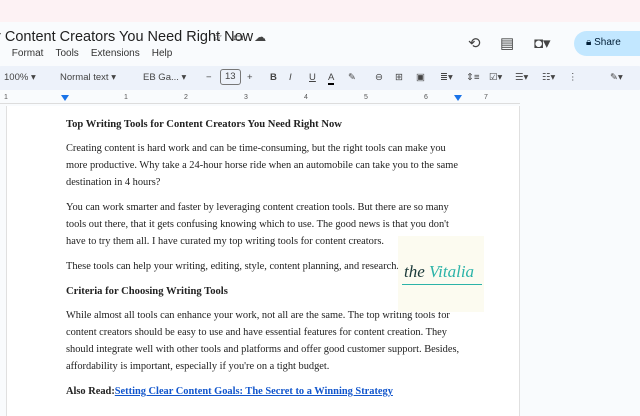  What do you see at coordinates (230, 77) in the screenshot?
I see `font-size-input: 13` at bounding box center [230, 77].